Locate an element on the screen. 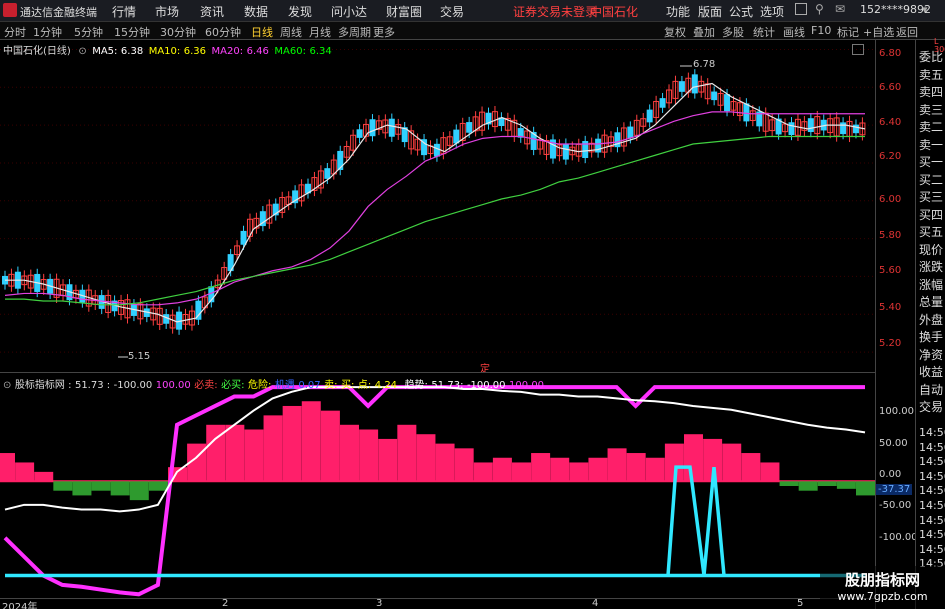  side-panel-item: 买五 is located at coordinates (932, 231).